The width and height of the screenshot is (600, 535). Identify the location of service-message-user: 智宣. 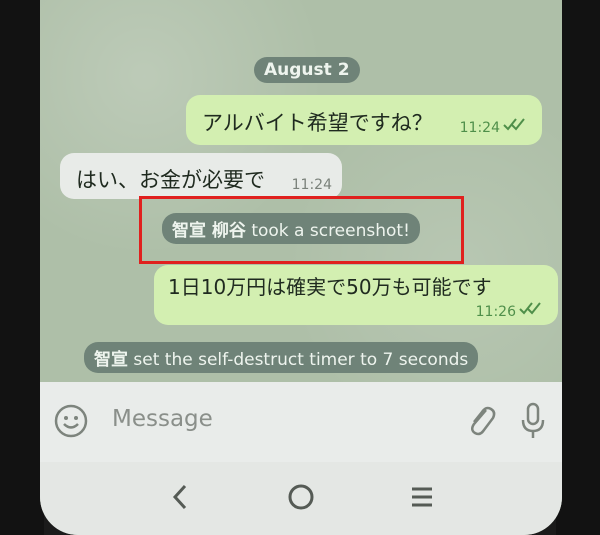
(111, 360).